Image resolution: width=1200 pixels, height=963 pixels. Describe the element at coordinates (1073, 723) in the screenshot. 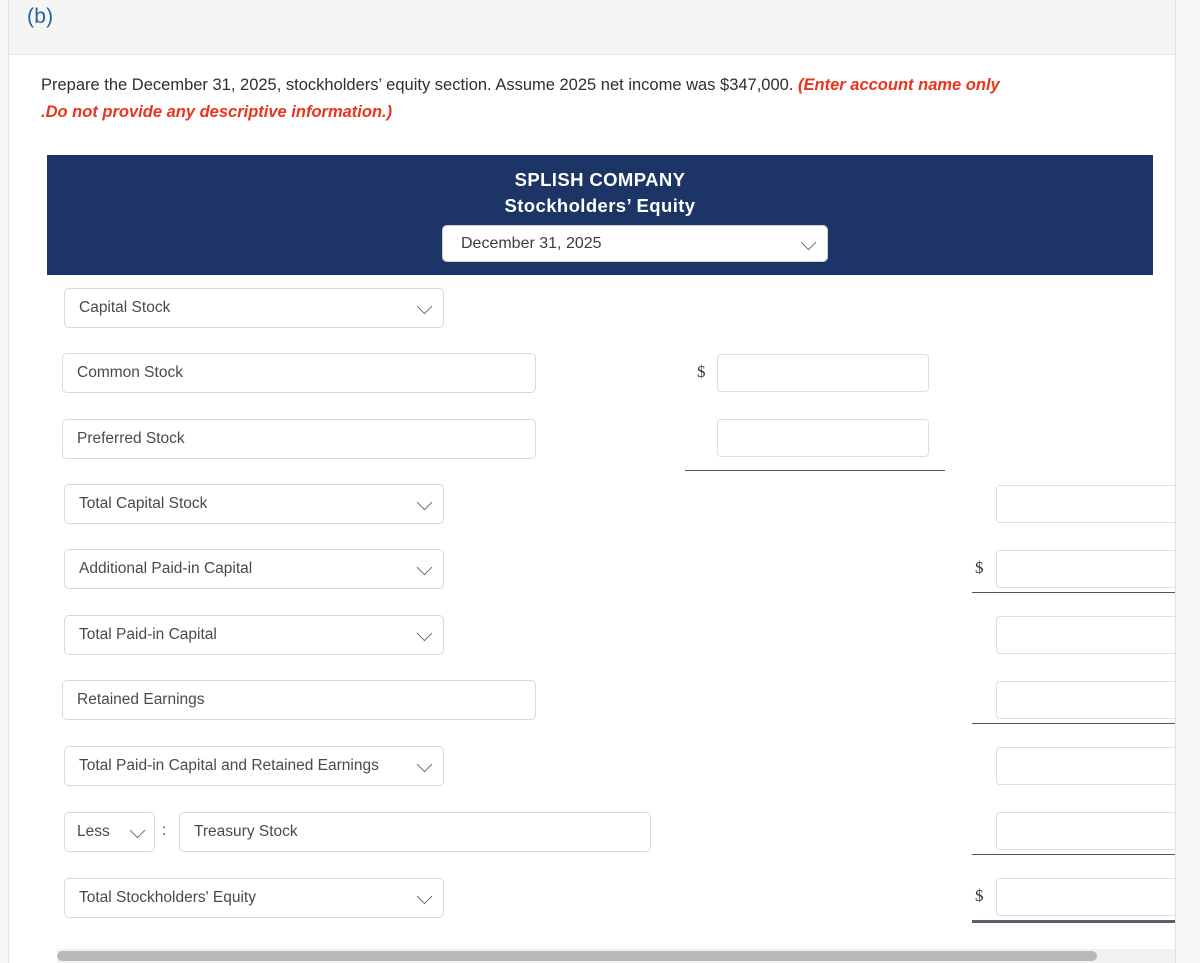

I see `subtotal-rule-retained-earnings` at that location.